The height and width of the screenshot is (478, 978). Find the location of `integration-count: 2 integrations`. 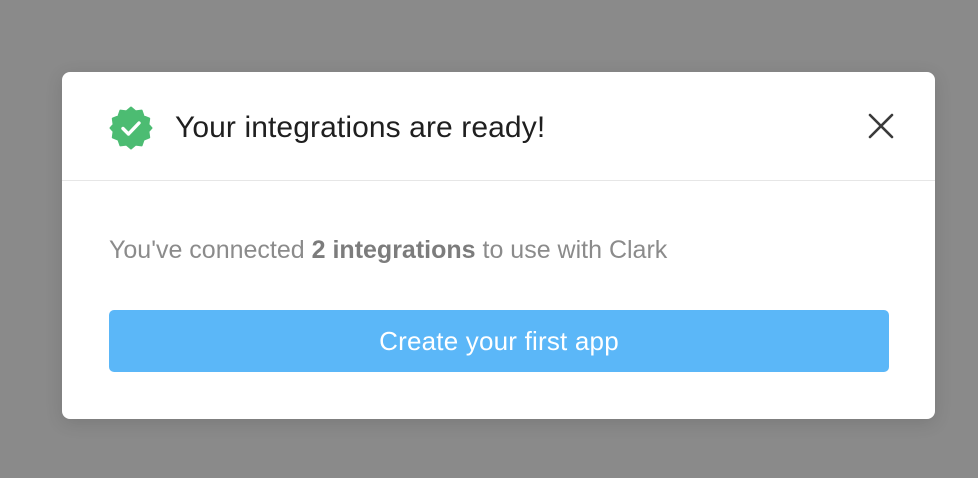

integration-count: 2 integrations is located at coordinates (393, 250).